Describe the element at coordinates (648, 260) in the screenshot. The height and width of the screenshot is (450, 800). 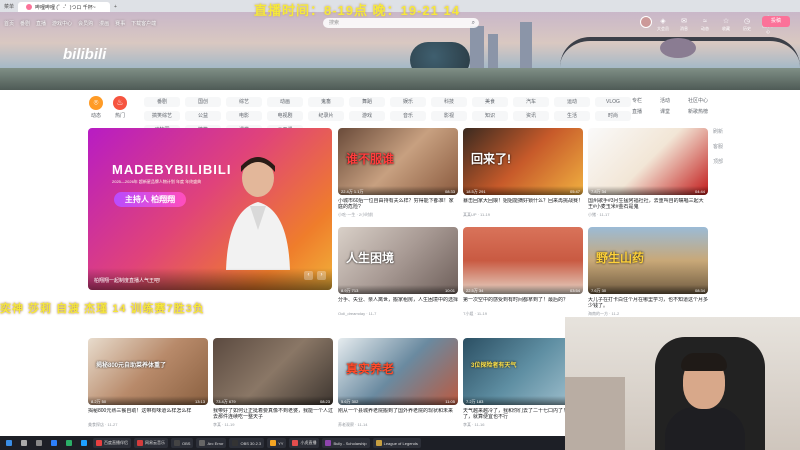
I see `video-thumbnail: 野生山药 7.6万 30 08:34` at that location.